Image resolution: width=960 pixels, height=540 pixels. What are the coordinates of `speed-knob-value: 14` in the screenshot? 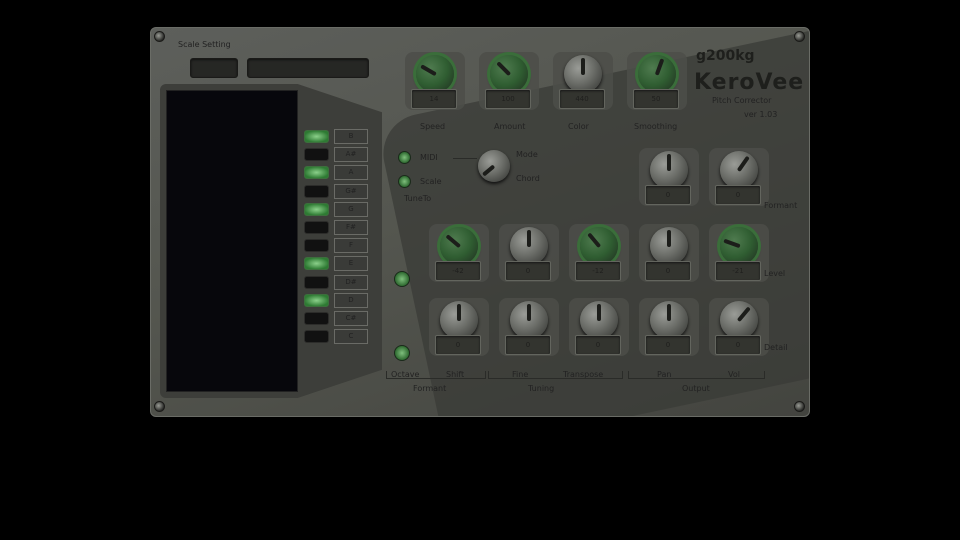 It's located at (434, 99).